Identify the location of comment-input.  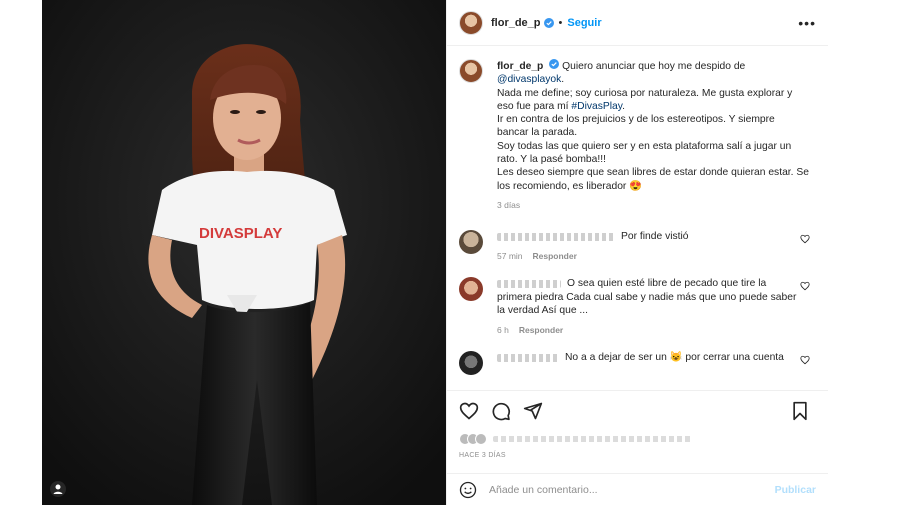
(632, 489).